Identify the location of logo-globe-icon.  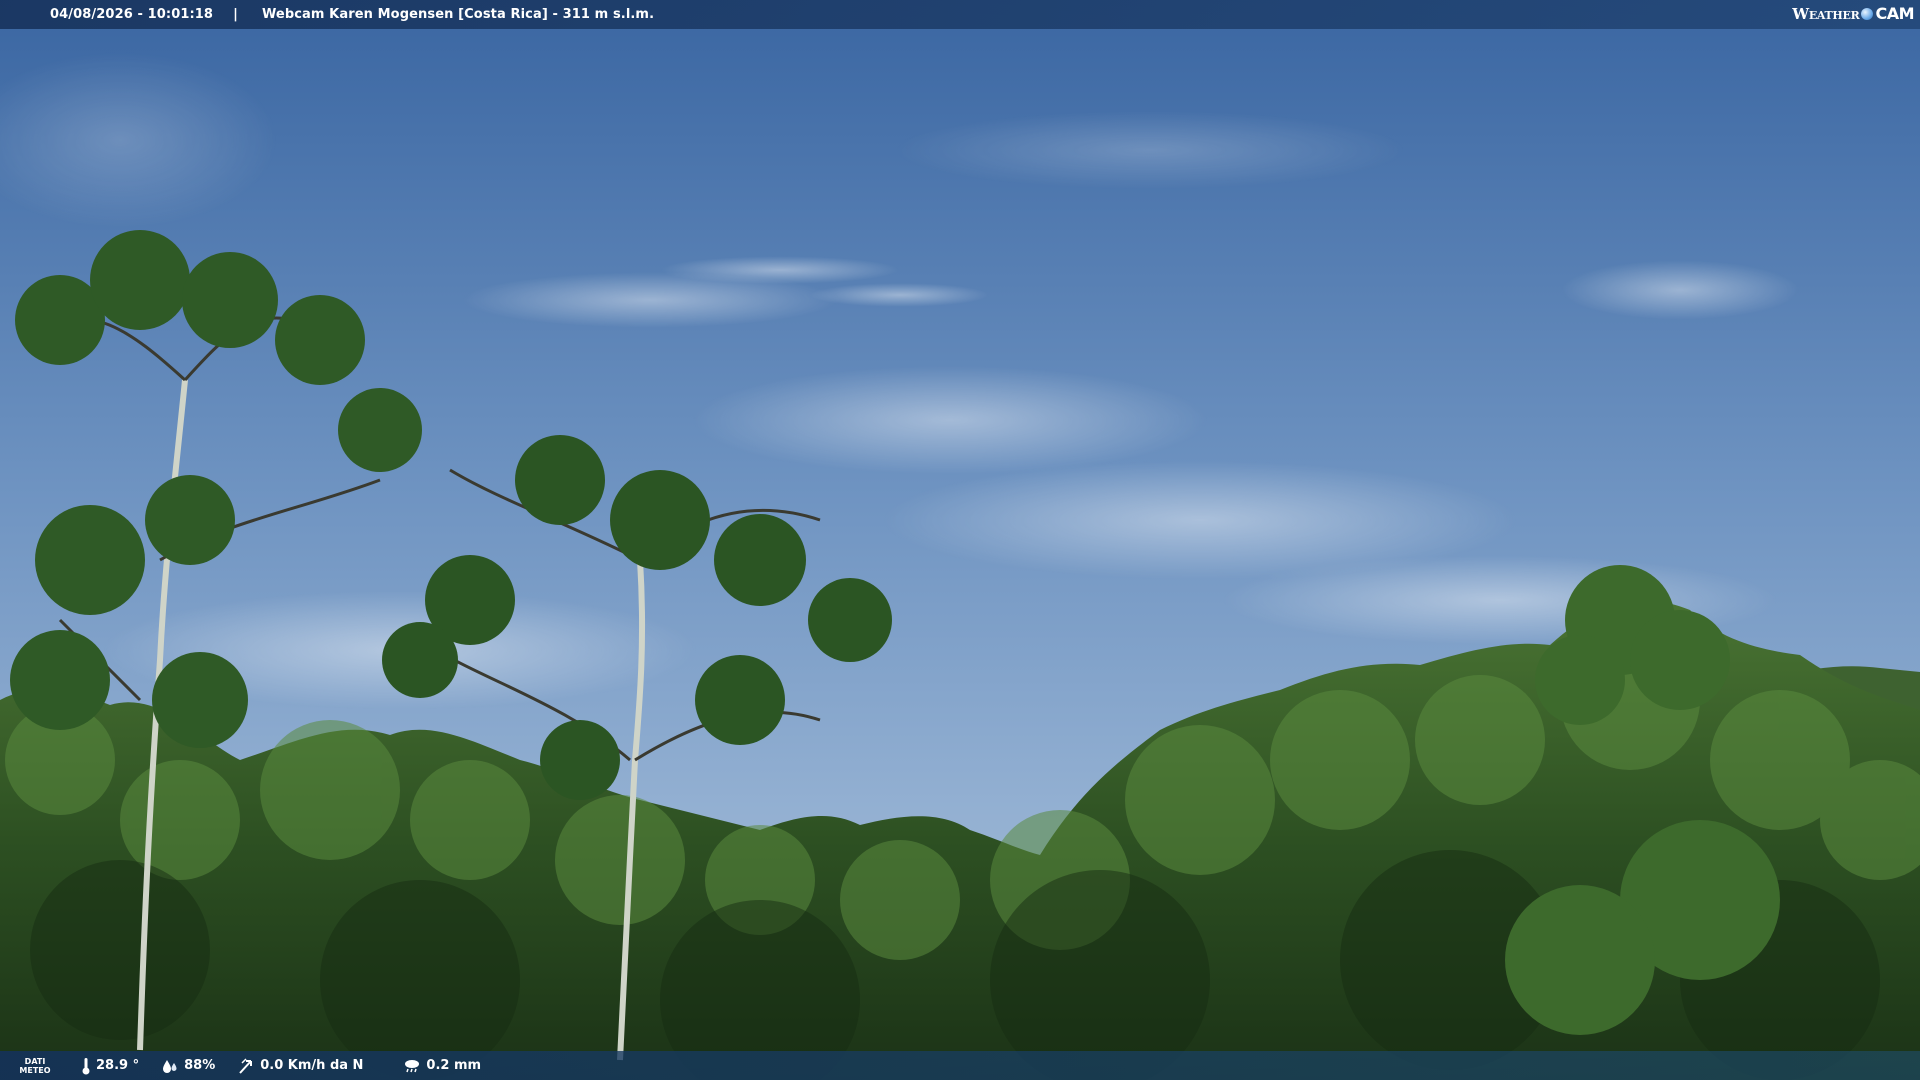
(1867, 13).